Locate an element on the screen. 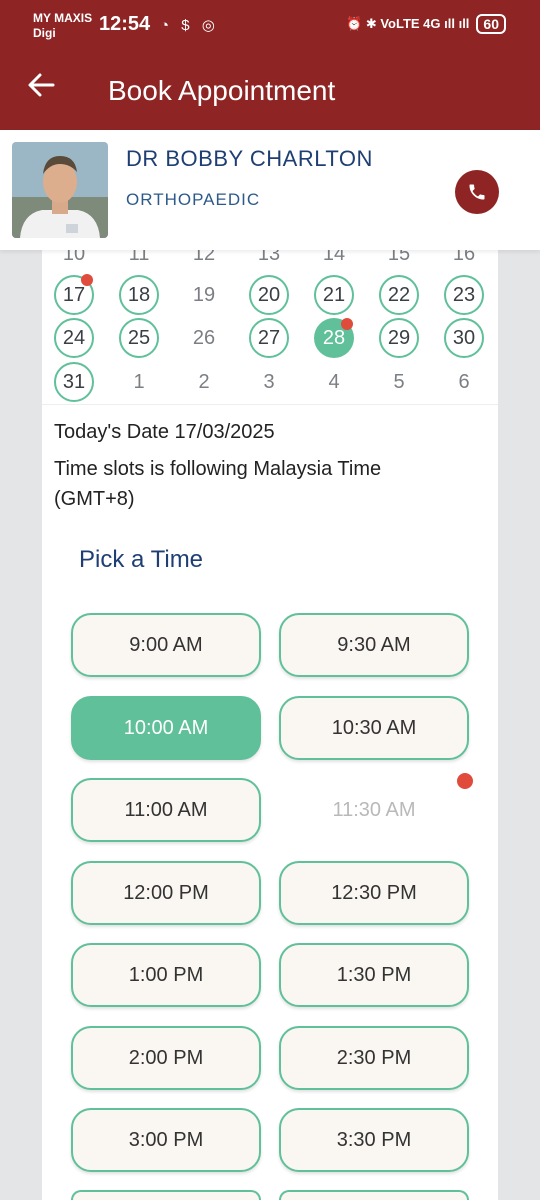 This screenshot has width=540, height=1200. time-slot: 2:00 PM is located at coordinates (166, 1058).